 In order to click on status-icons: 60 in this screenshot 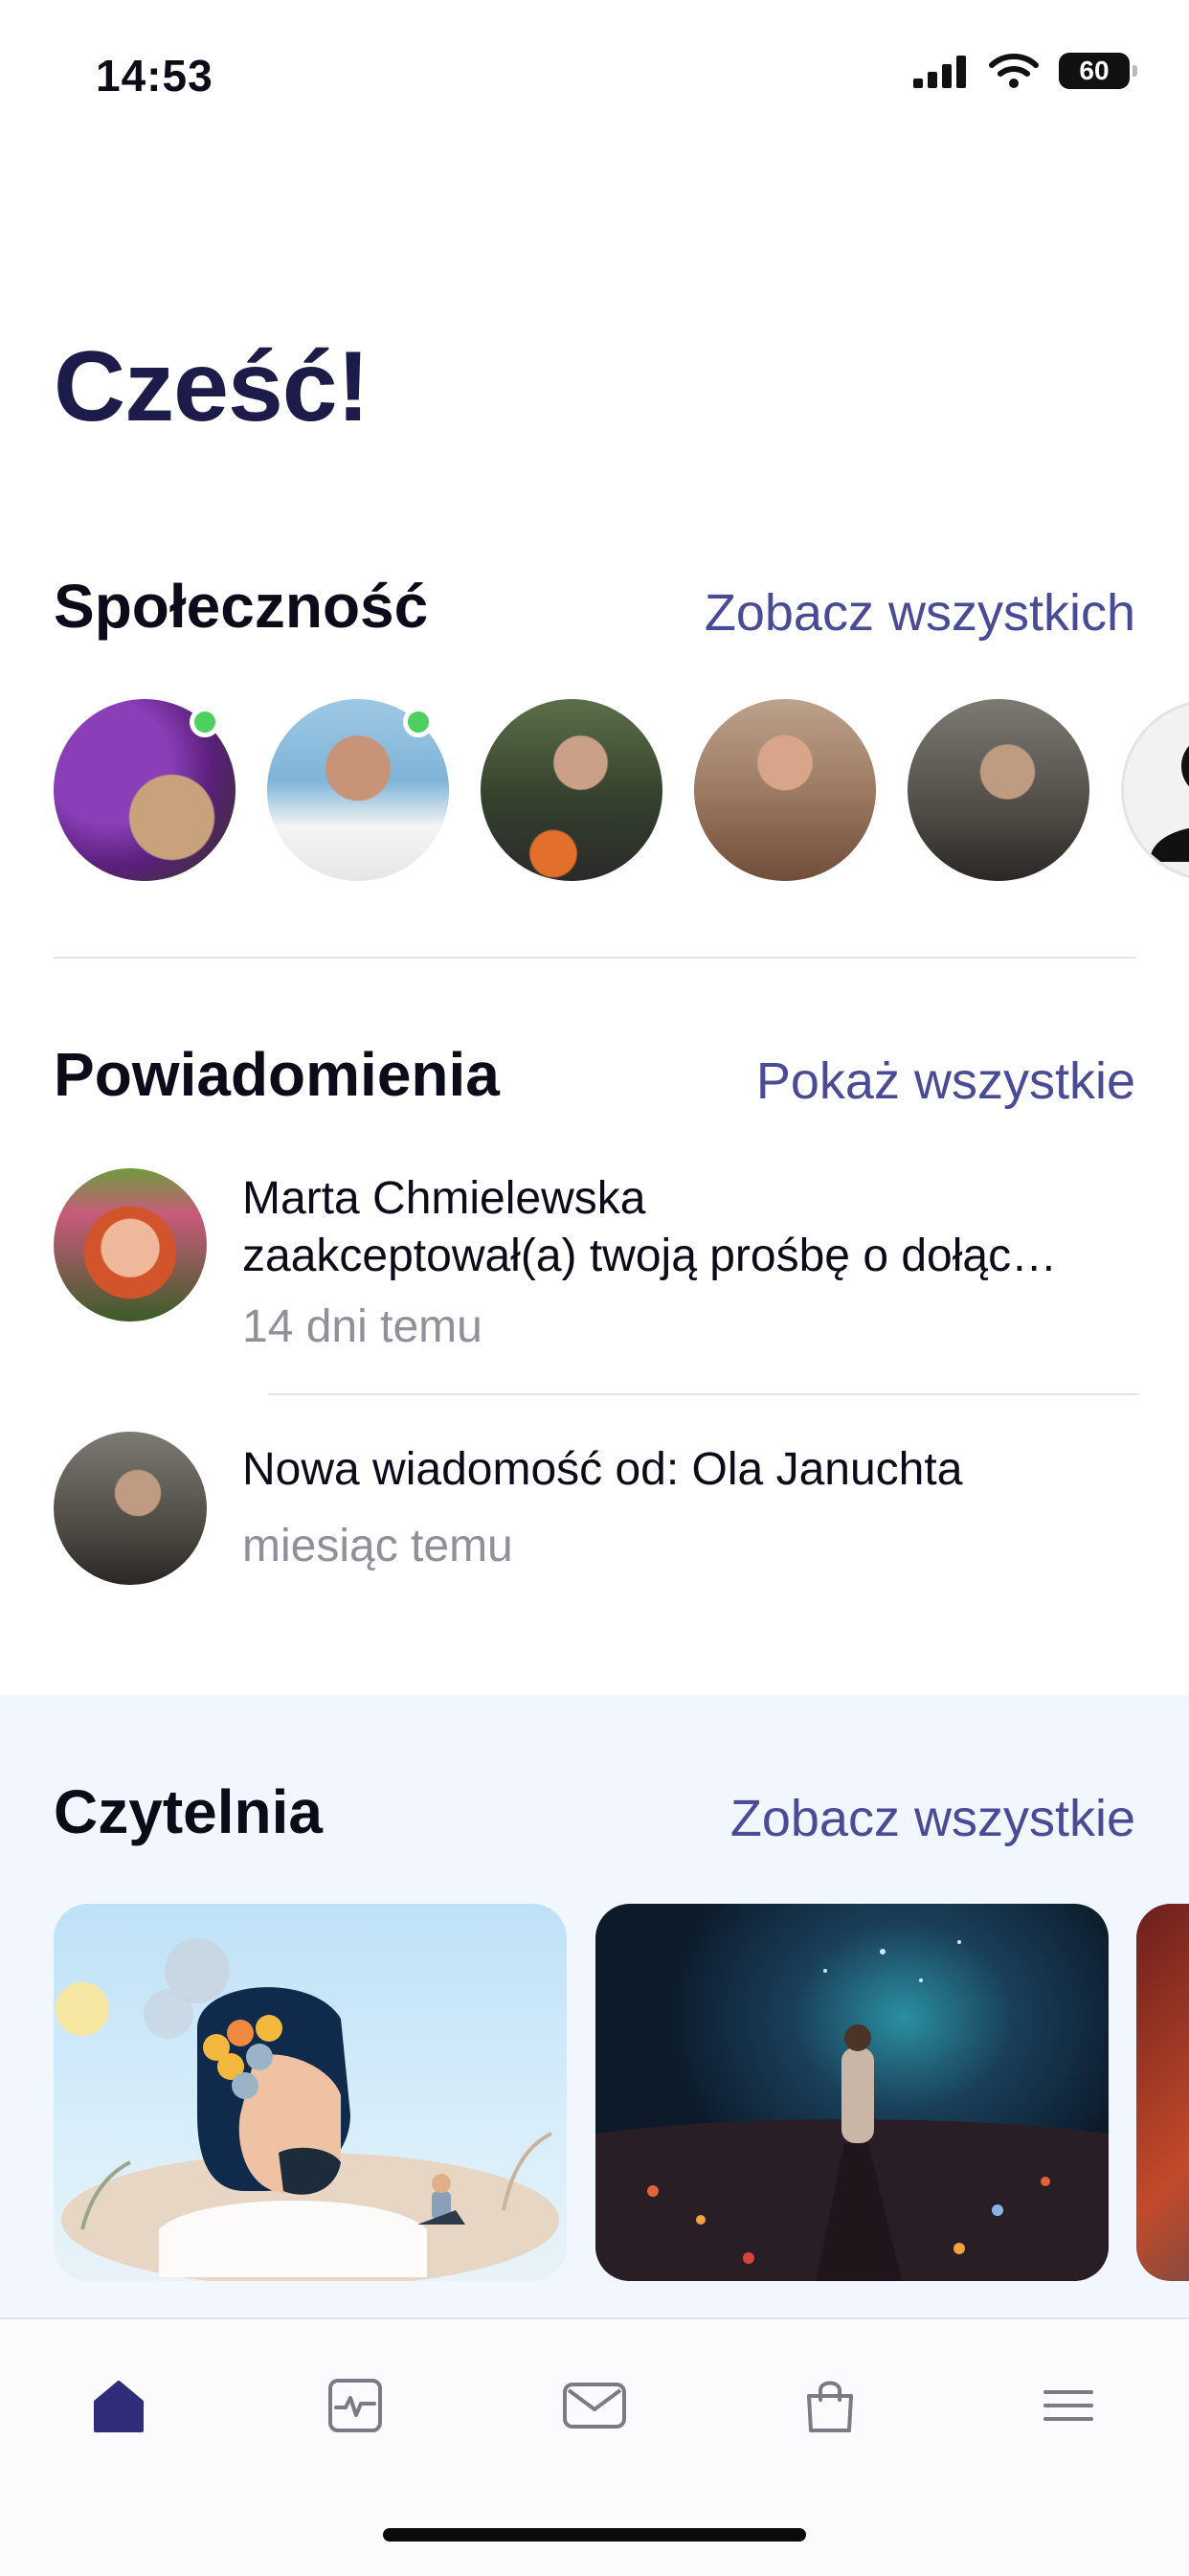, I will do `click(1025, 71)`.